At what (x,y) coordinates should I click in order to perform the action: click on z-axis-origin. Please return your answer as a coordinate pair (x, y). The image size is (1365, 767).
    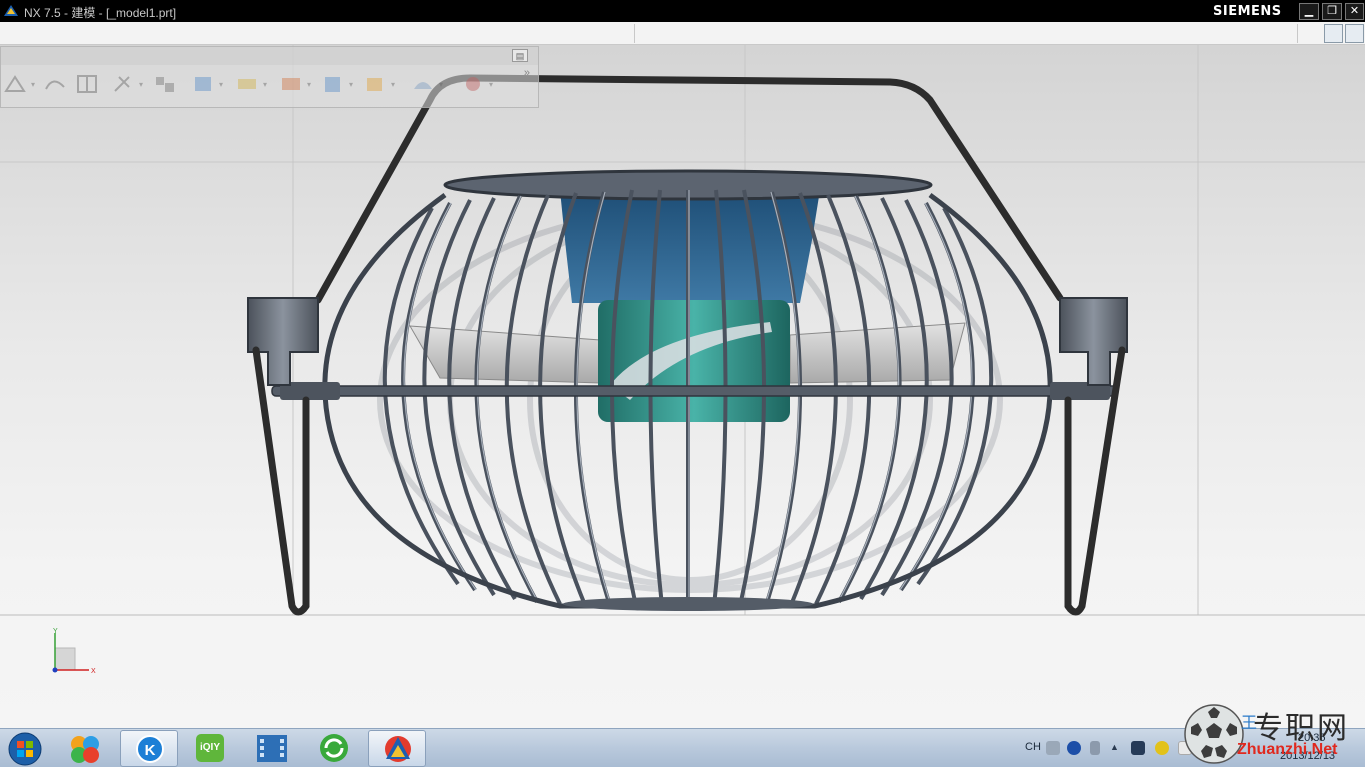
    Looking at the image, I should click on (55, 670).